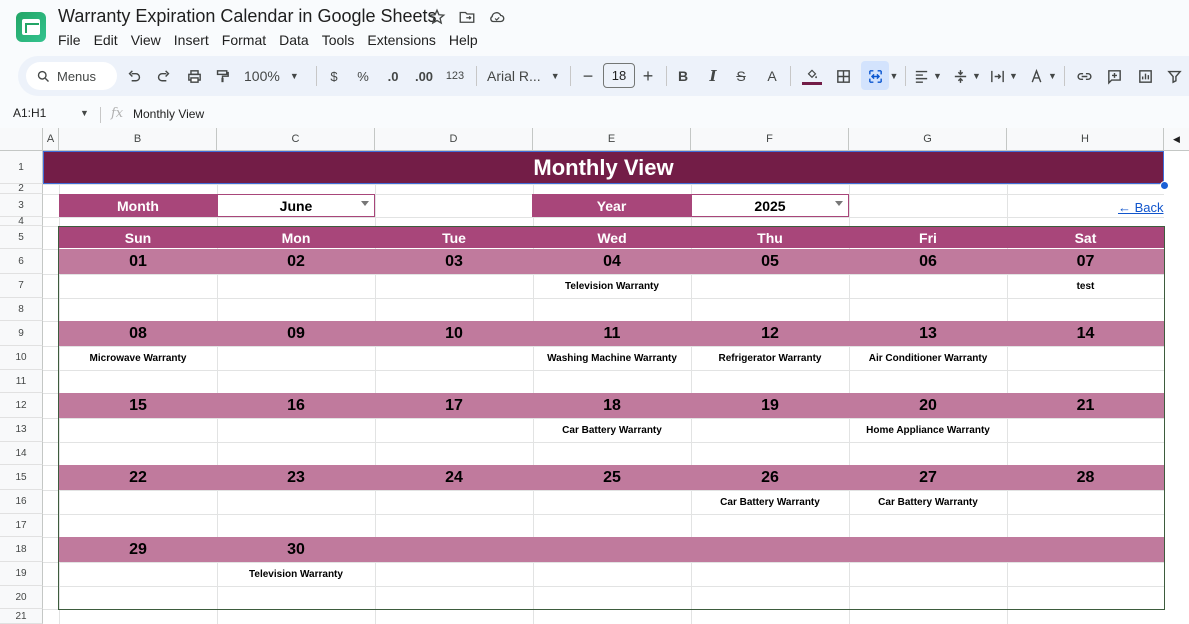 This screenshot has width=1189, height=624. I want to click on menu-format: Format, so click(244, 40).